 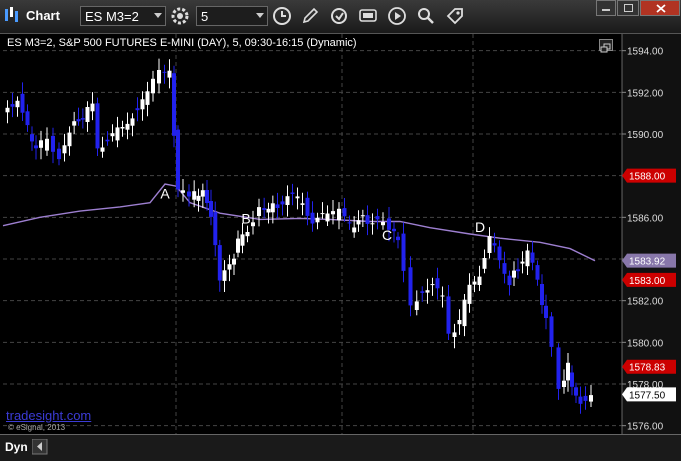 What do you see at coordinates (645, 302) in the screenshot?
I see `y-tick-label: 1582.00` at bounding box center [645, 302].